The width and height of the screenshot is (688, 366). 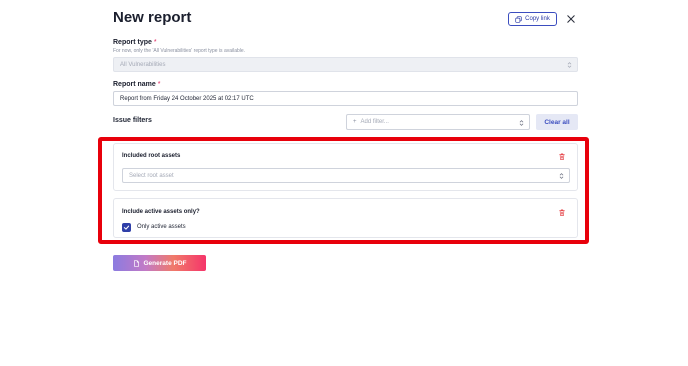 What do you see at coordinates (537, 19) in the screenshot?
I see `copy-link-label: Copy link` at bounding box center [537, 19].